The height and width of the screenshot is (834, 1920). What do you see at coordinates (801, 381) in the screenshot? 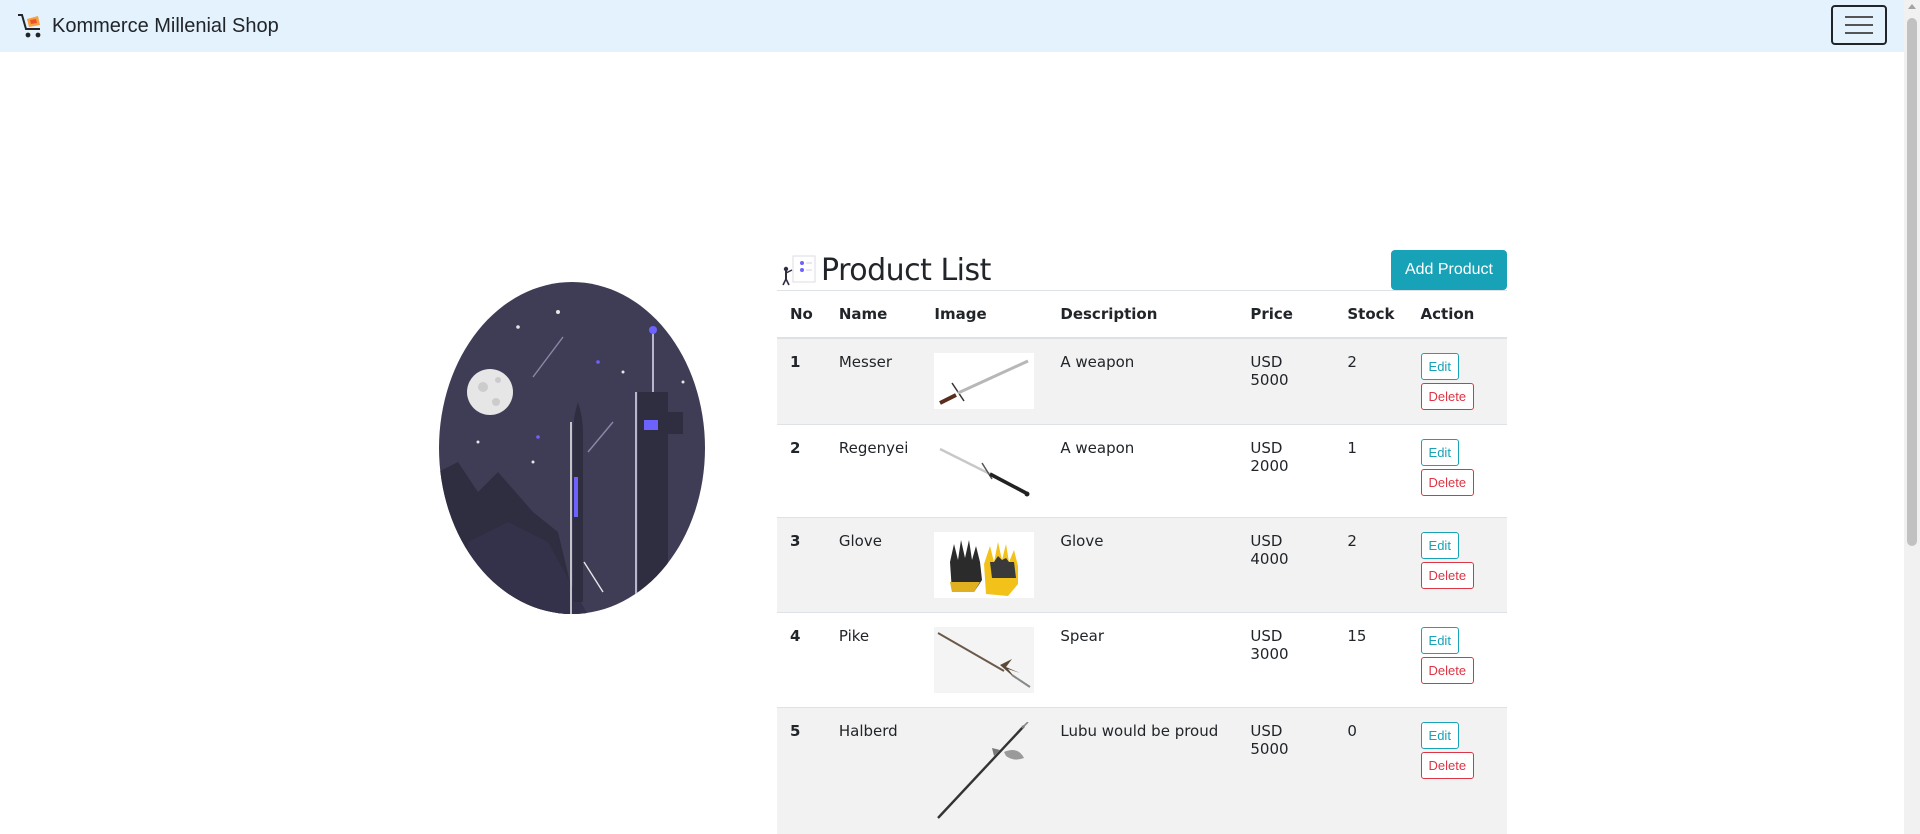
I see `cell-no: 1` at bounding box center [801, 381].